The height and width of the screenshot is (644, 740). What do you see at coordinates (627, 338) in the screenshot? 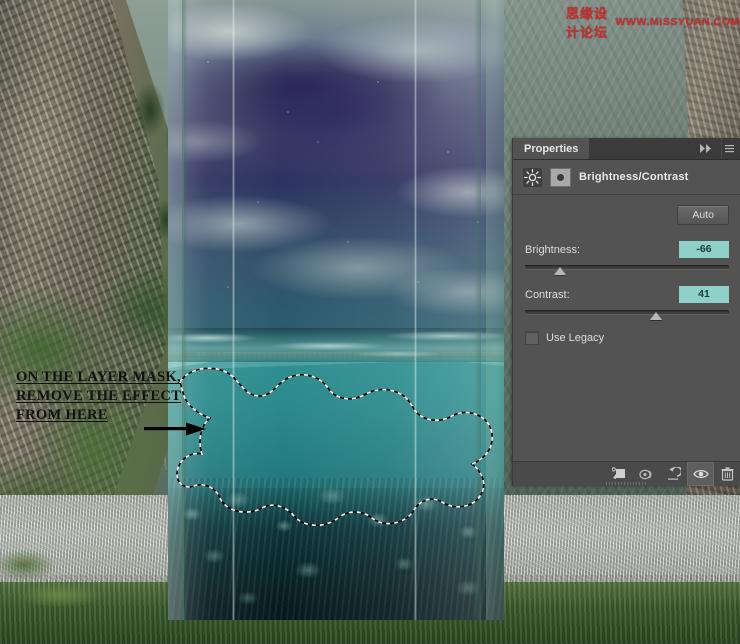
I see `use-legacy-row: Use Legacy` at bounding box center [627, 338].